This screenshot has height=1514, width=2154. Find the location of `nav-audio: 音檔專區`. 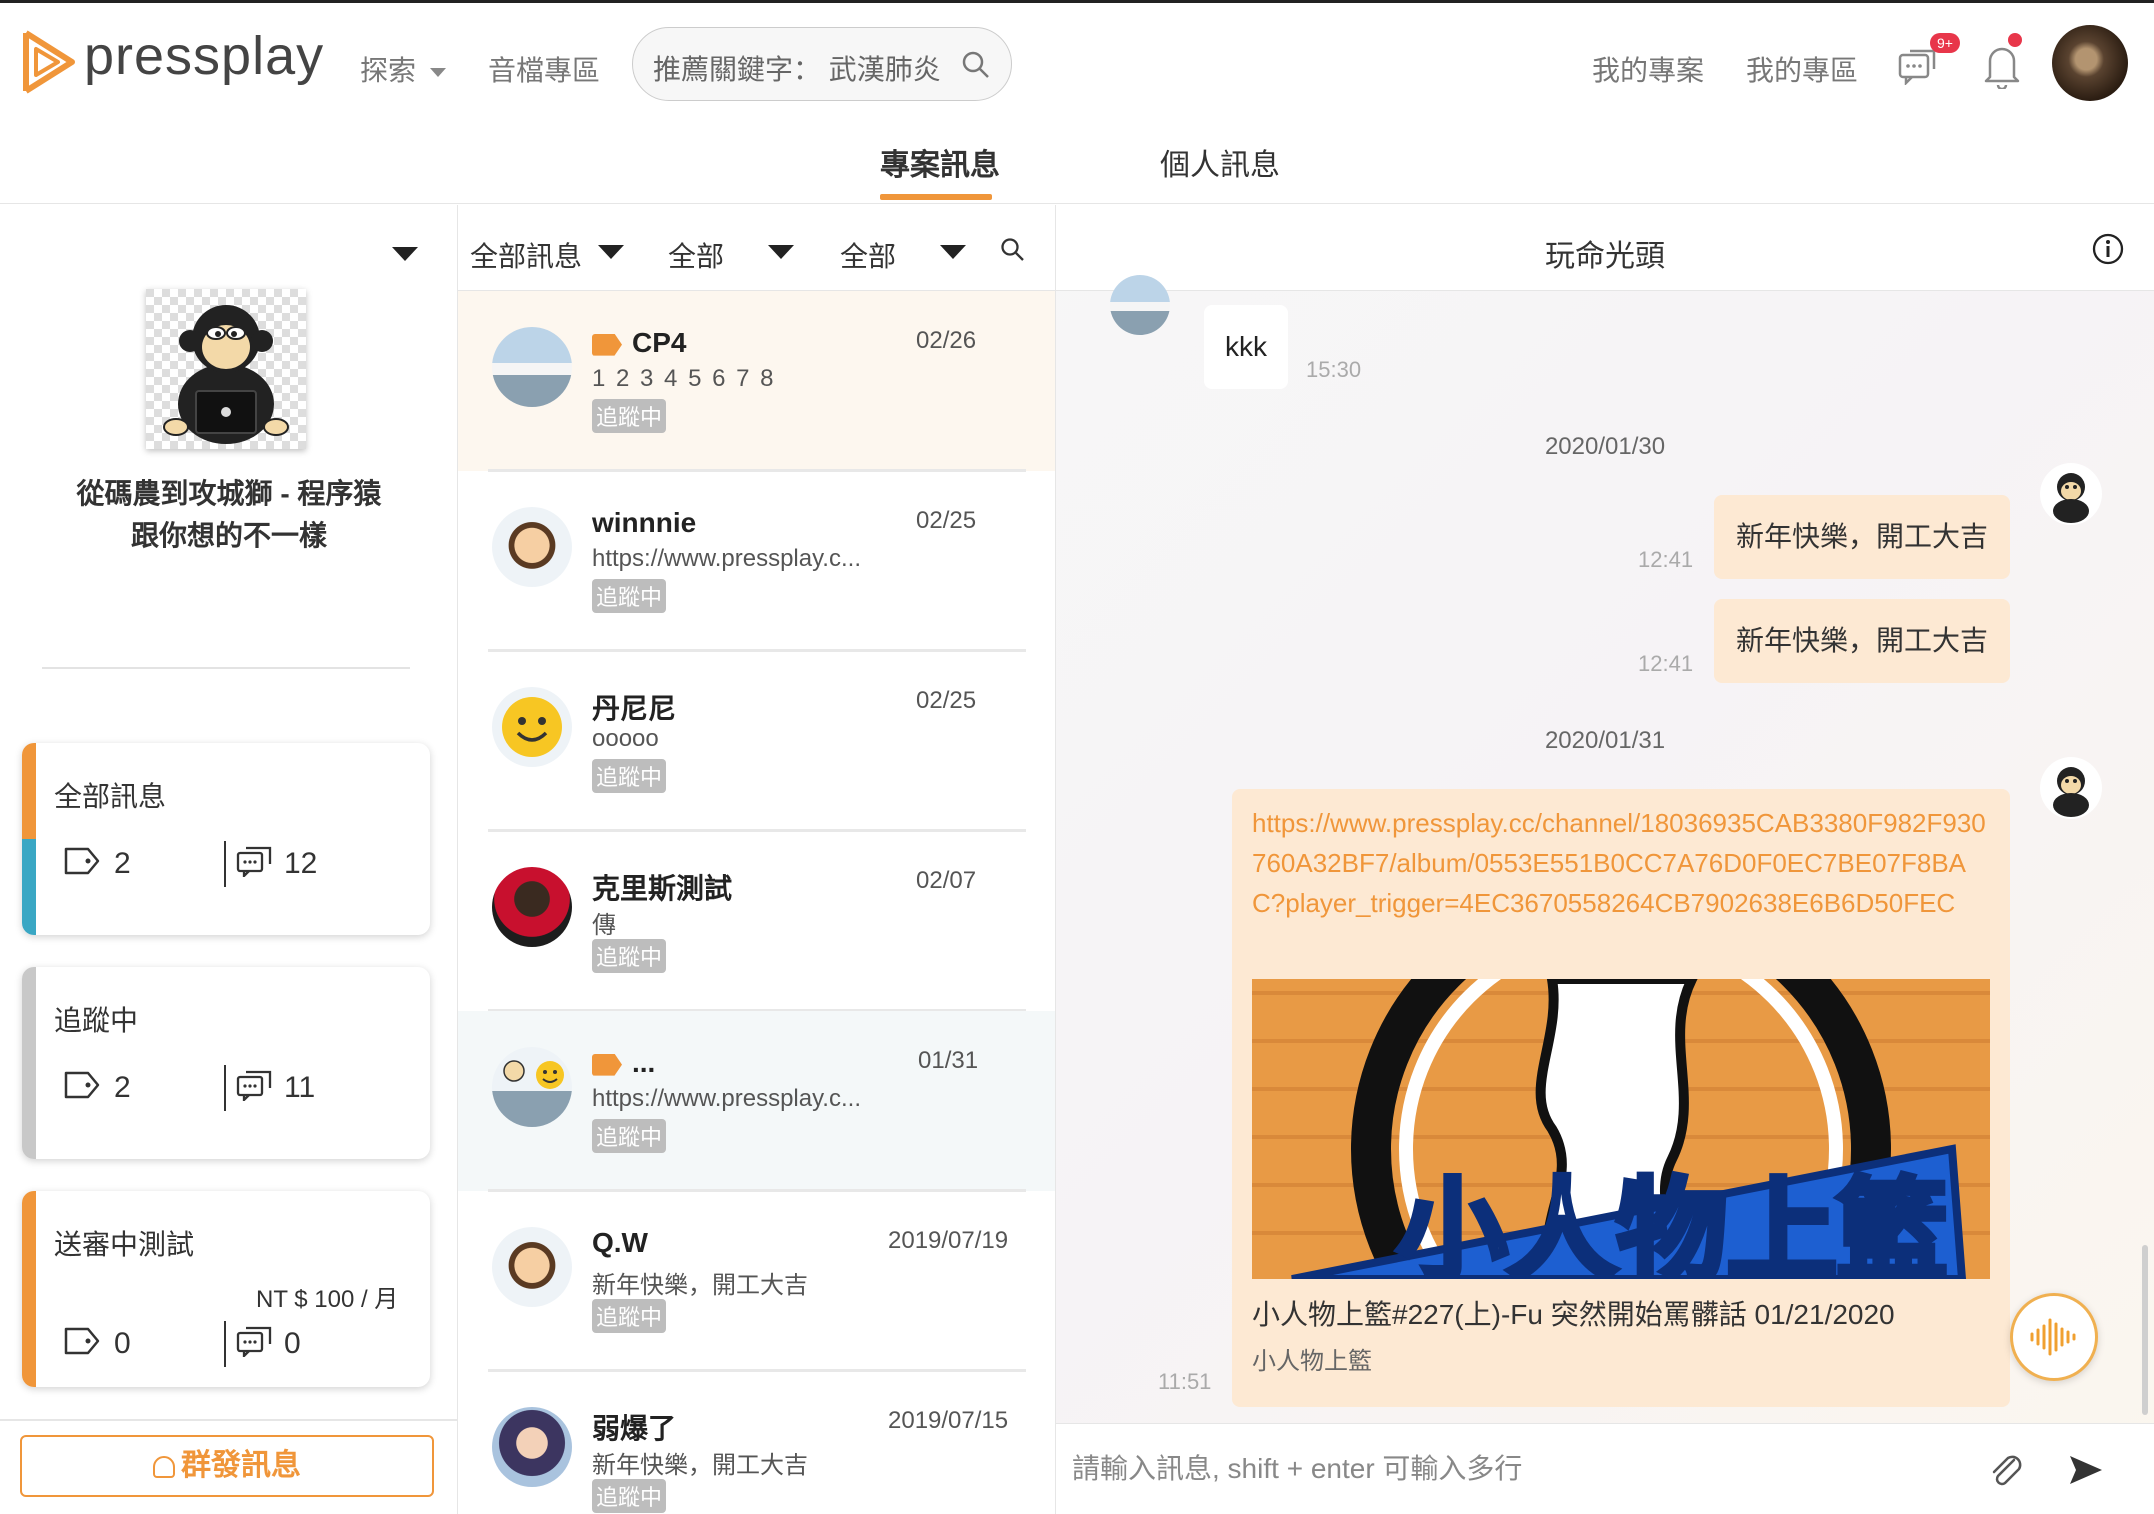

nav-audio: 音檔專區 is located at coordinates (544, 69).